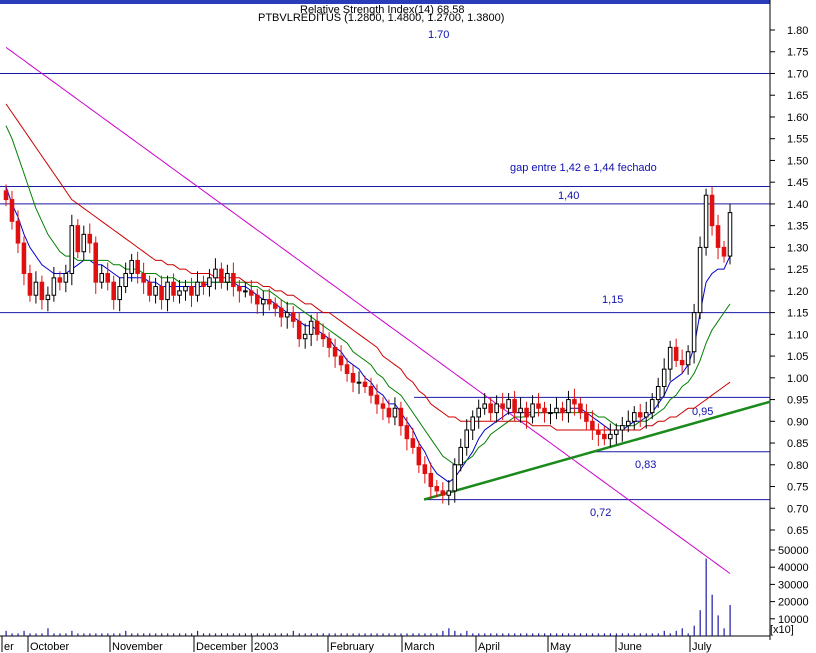 The width and height of the screenshot is (816, 653). Describe the element at coordinates (419, 647) in the screenshot. I see `x-tick-label: March` at that location.